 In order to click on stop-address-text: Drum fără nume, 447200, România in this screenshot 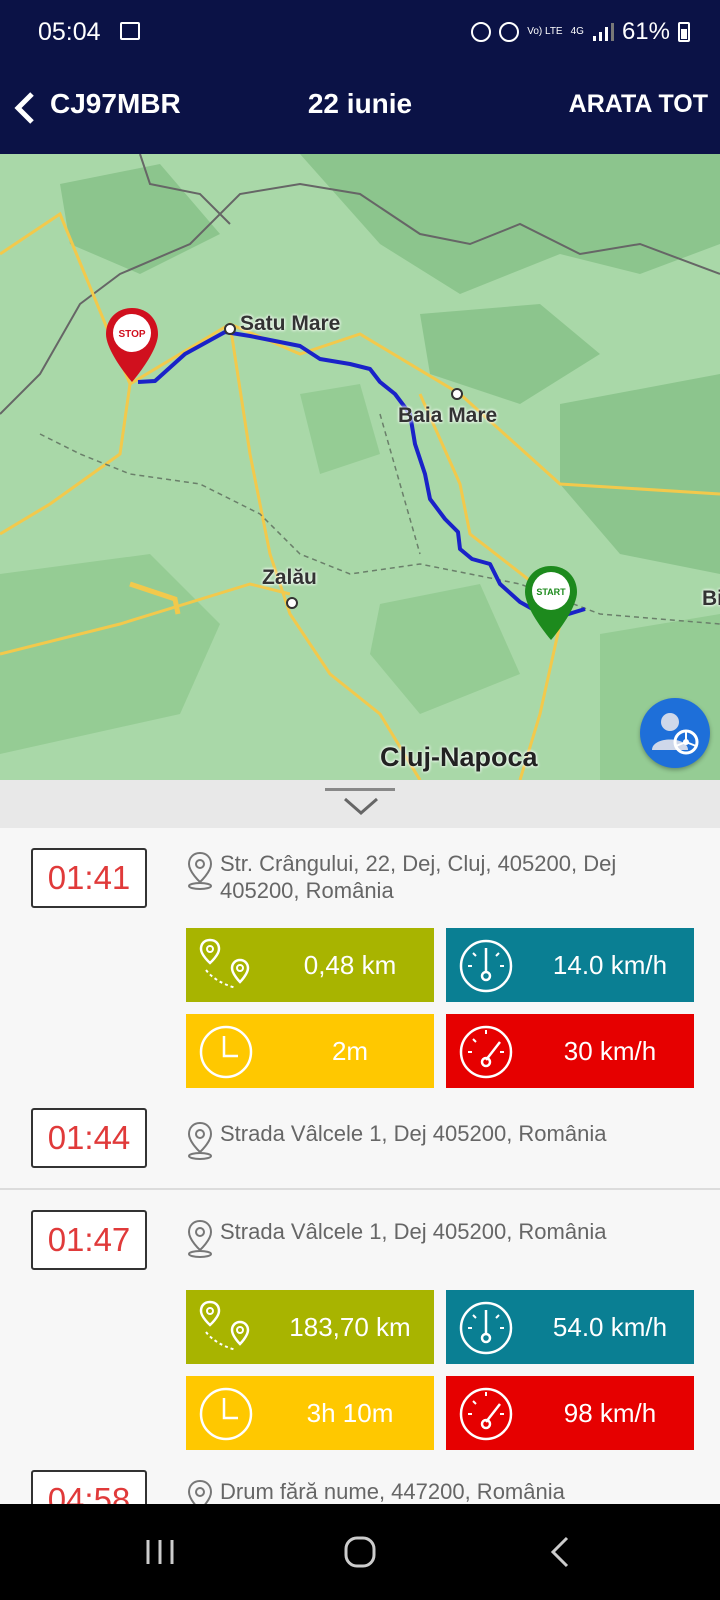, I will do `click(392, 1491)`.